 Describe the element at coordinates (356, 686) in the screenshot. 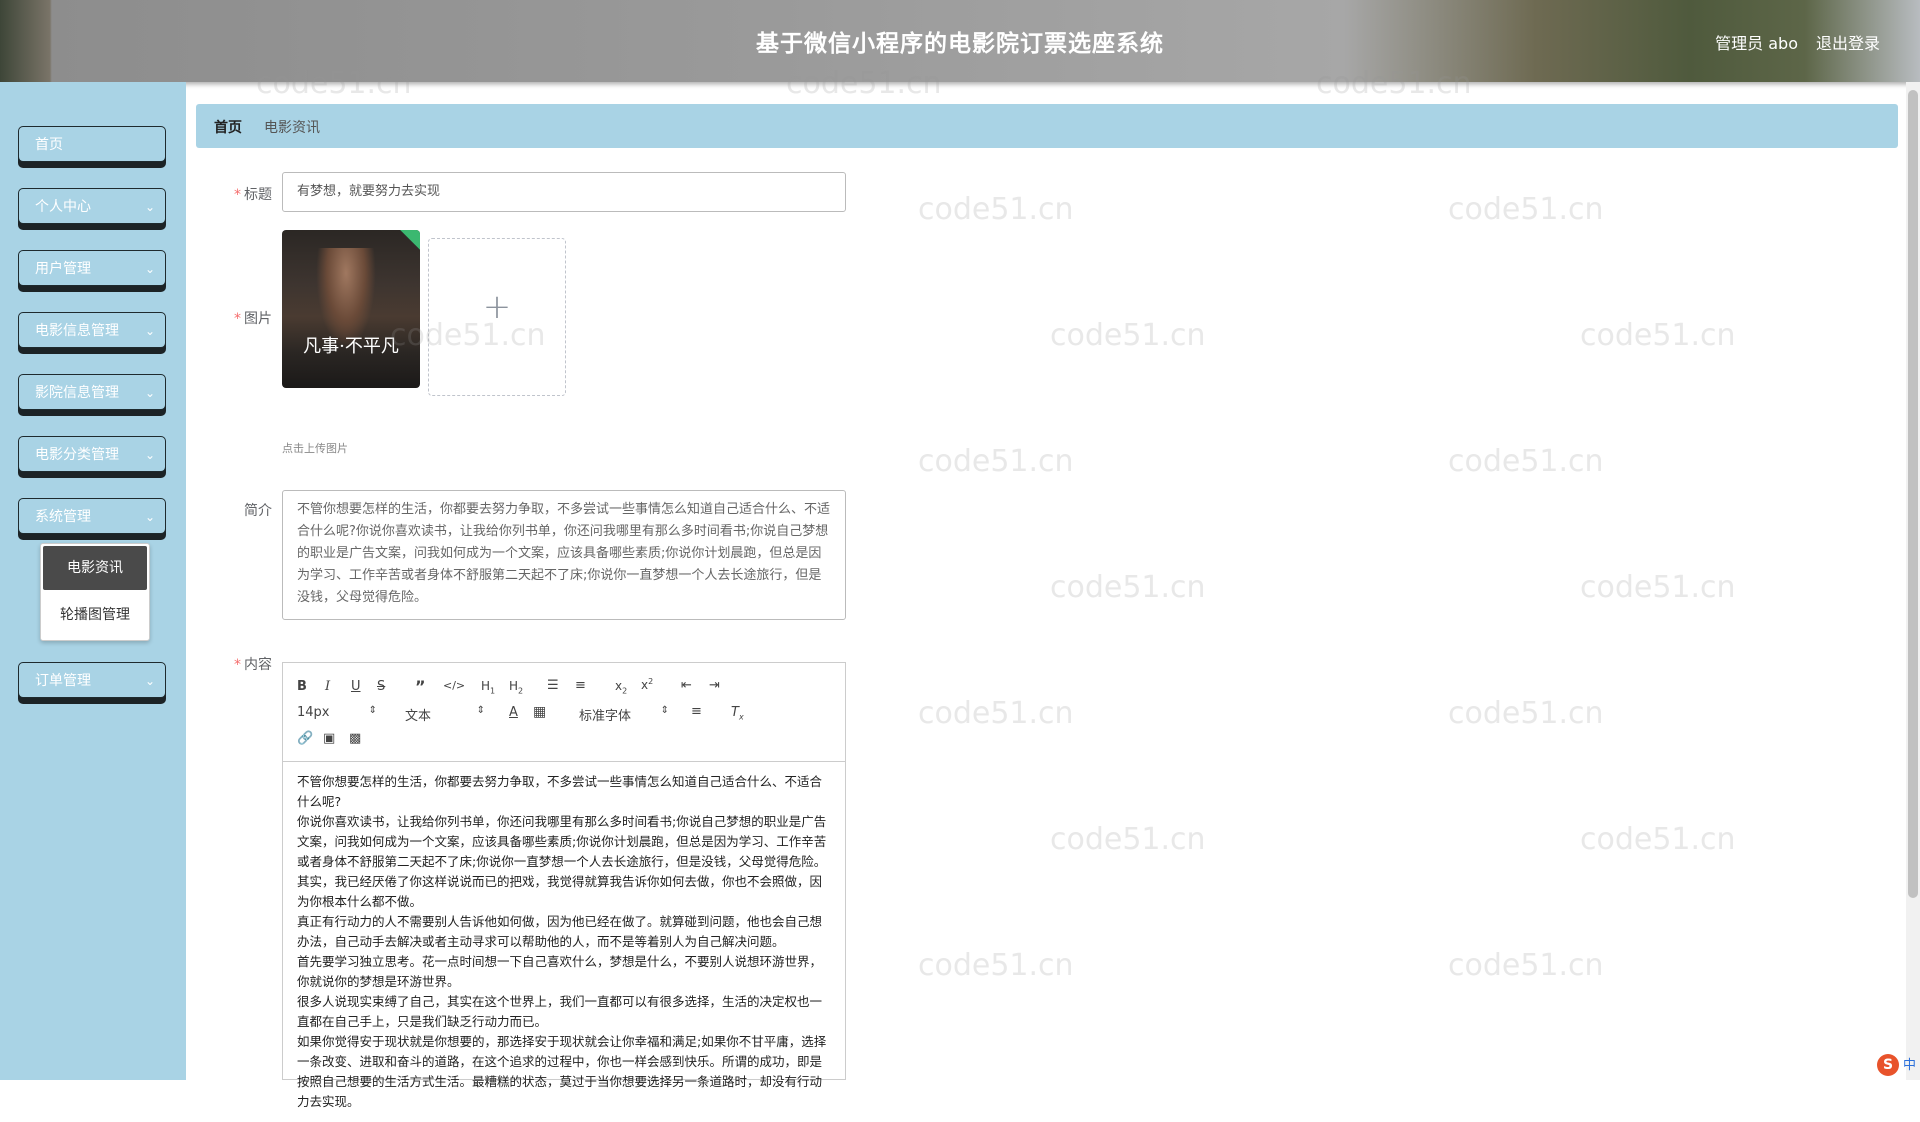

I see `underline-icon: U` at that location.